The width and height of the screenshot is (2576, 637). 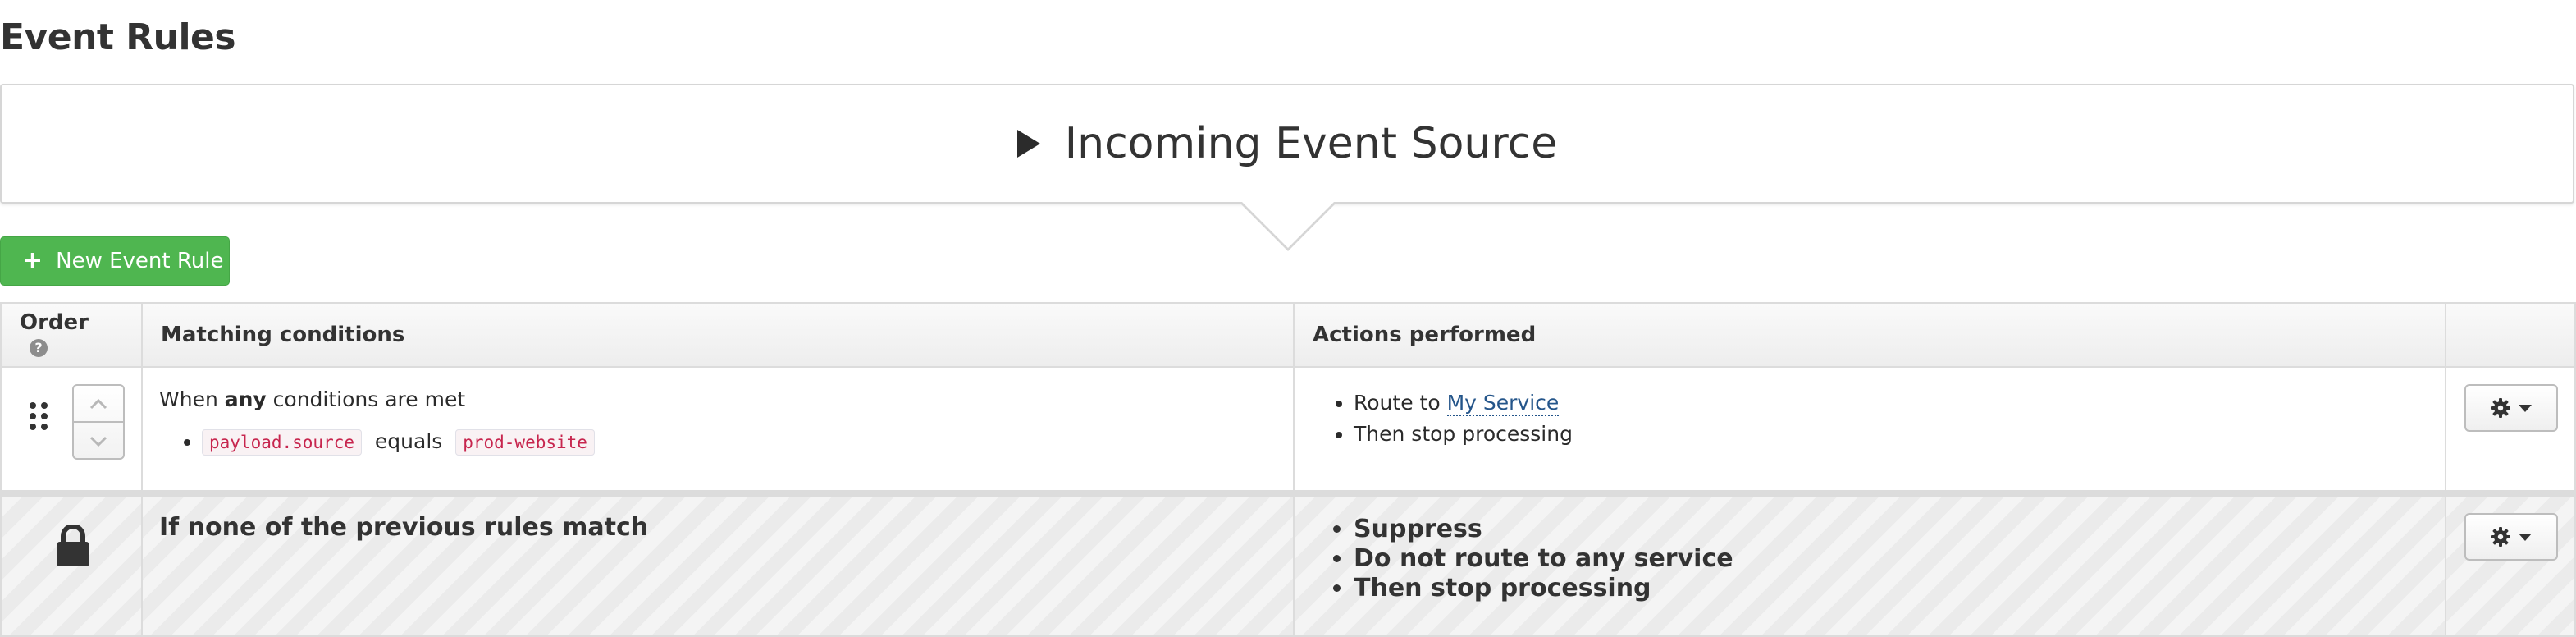 I want to click on order-header-label: Order, so click(x=55, y=322).